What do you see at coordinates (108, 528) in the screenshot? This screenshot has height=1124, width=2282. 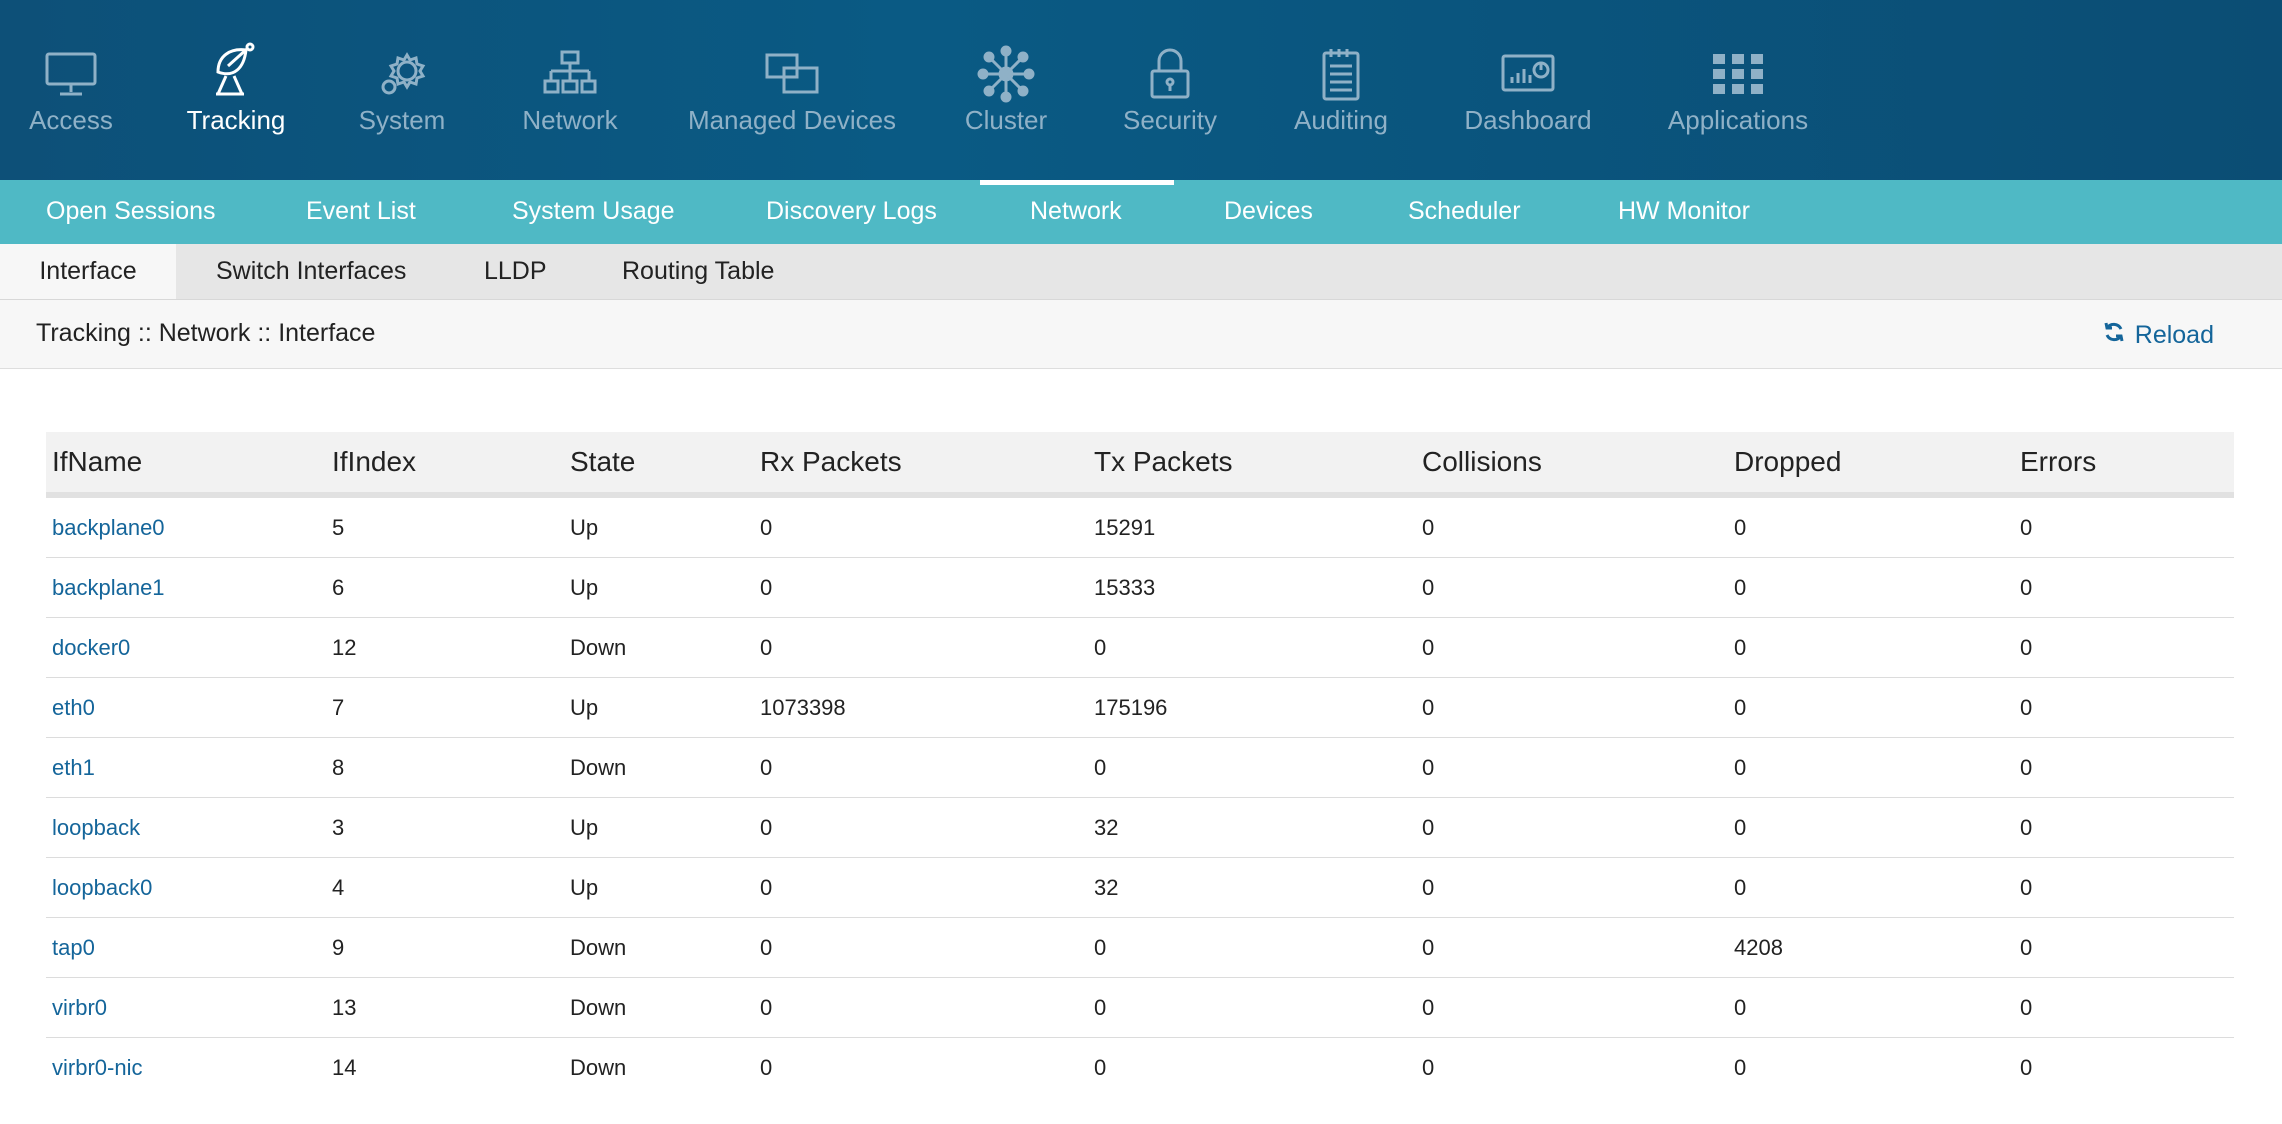 I see `ifname-link: backplane0` at bounding box center [108, 528].